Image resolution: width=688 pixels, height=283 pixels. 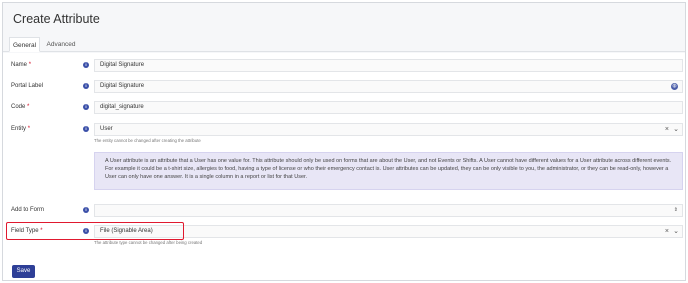 What do you see at coordinates (21, 129) in the screenshot?
I see `entity-label: Entity *` at bounding box center [21, 129].